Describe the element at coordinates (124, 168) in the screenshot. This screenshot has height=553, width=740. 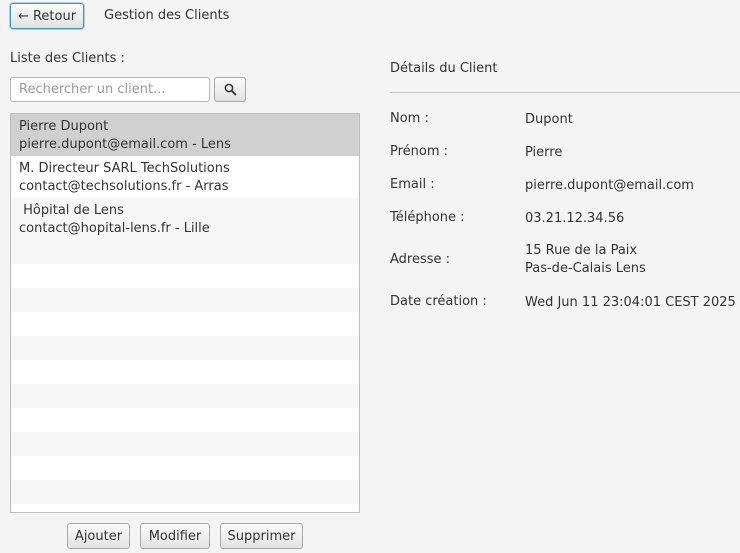
I see `client-name: M. Directeur SARL TechSolutions` at that location.